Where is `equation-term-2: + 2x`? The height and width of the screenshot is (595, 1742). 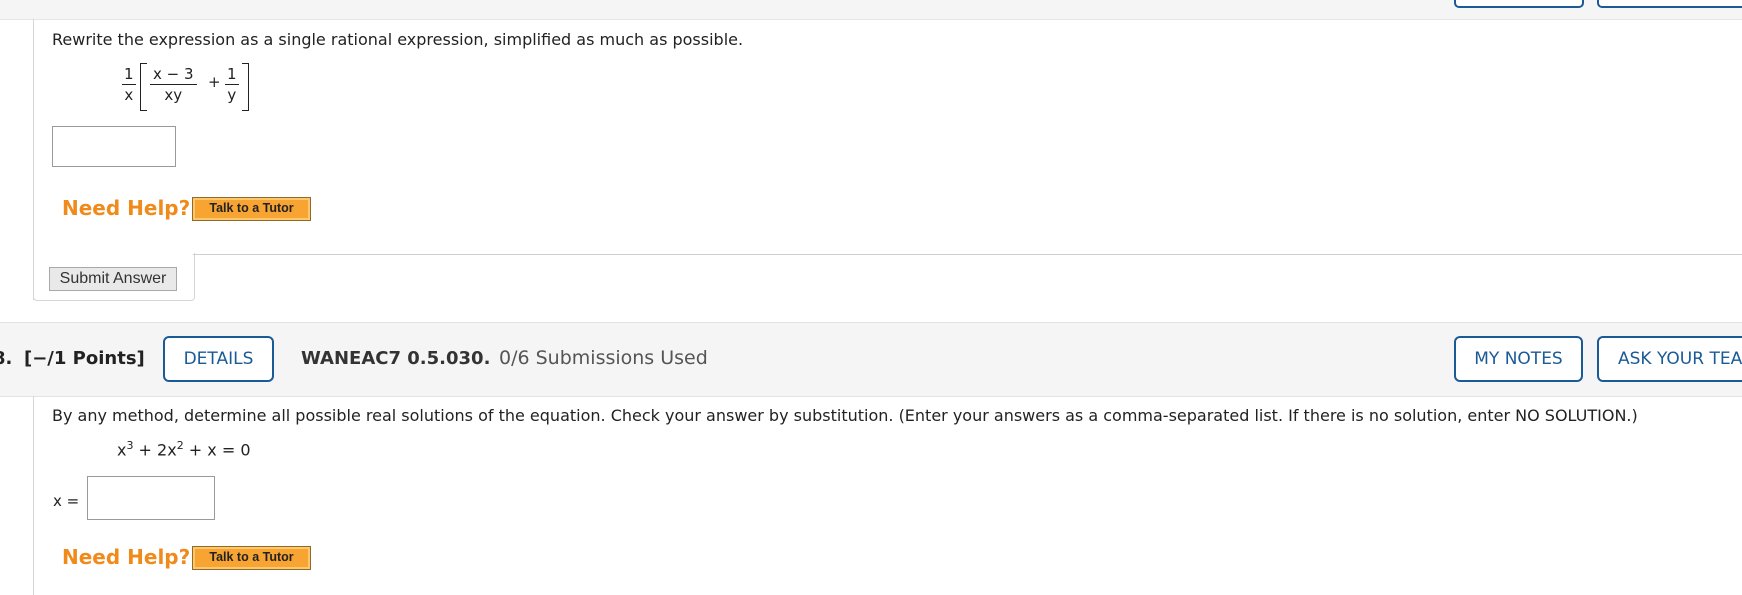
equation-term-2: + 2x is located at coordinates (155, 450).